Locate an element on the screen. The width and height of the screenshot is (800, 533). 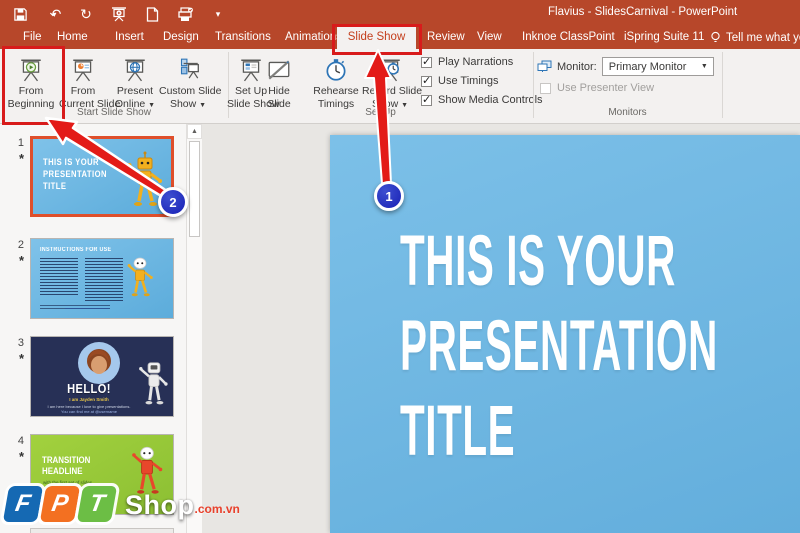
tab-transitions: Transitions is located at coordinates (243, 37).